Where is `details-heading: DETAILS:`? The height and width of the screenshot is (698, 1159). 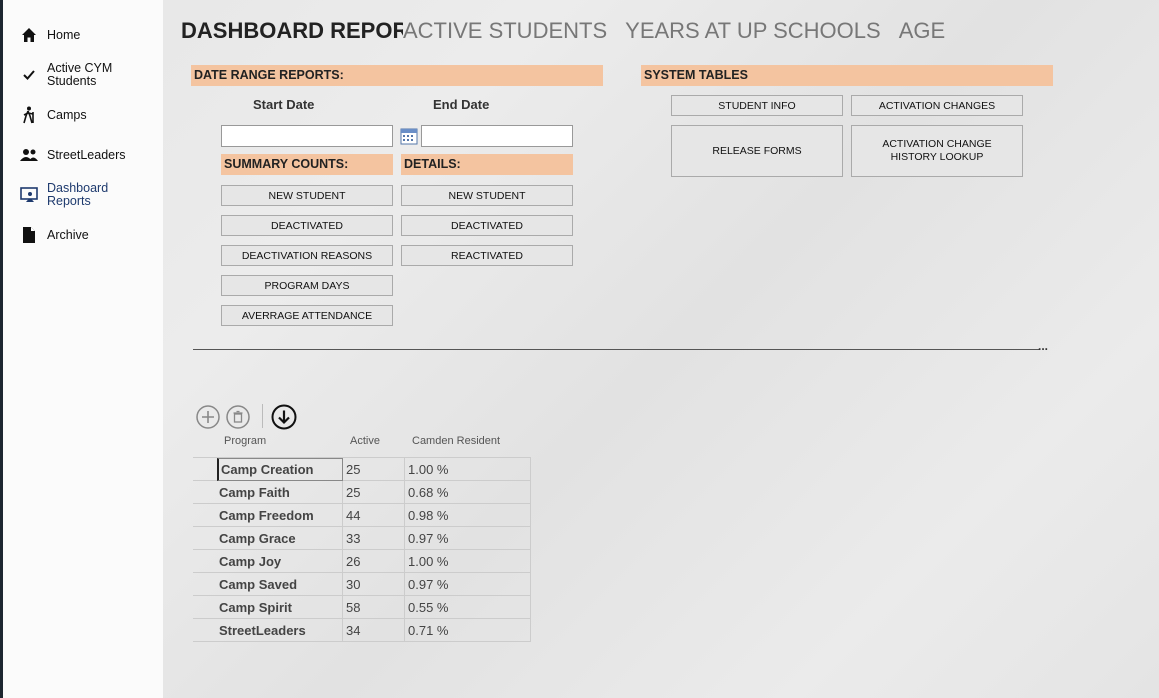 details-heading: DETAILS: is located at coordinates (487, 164).